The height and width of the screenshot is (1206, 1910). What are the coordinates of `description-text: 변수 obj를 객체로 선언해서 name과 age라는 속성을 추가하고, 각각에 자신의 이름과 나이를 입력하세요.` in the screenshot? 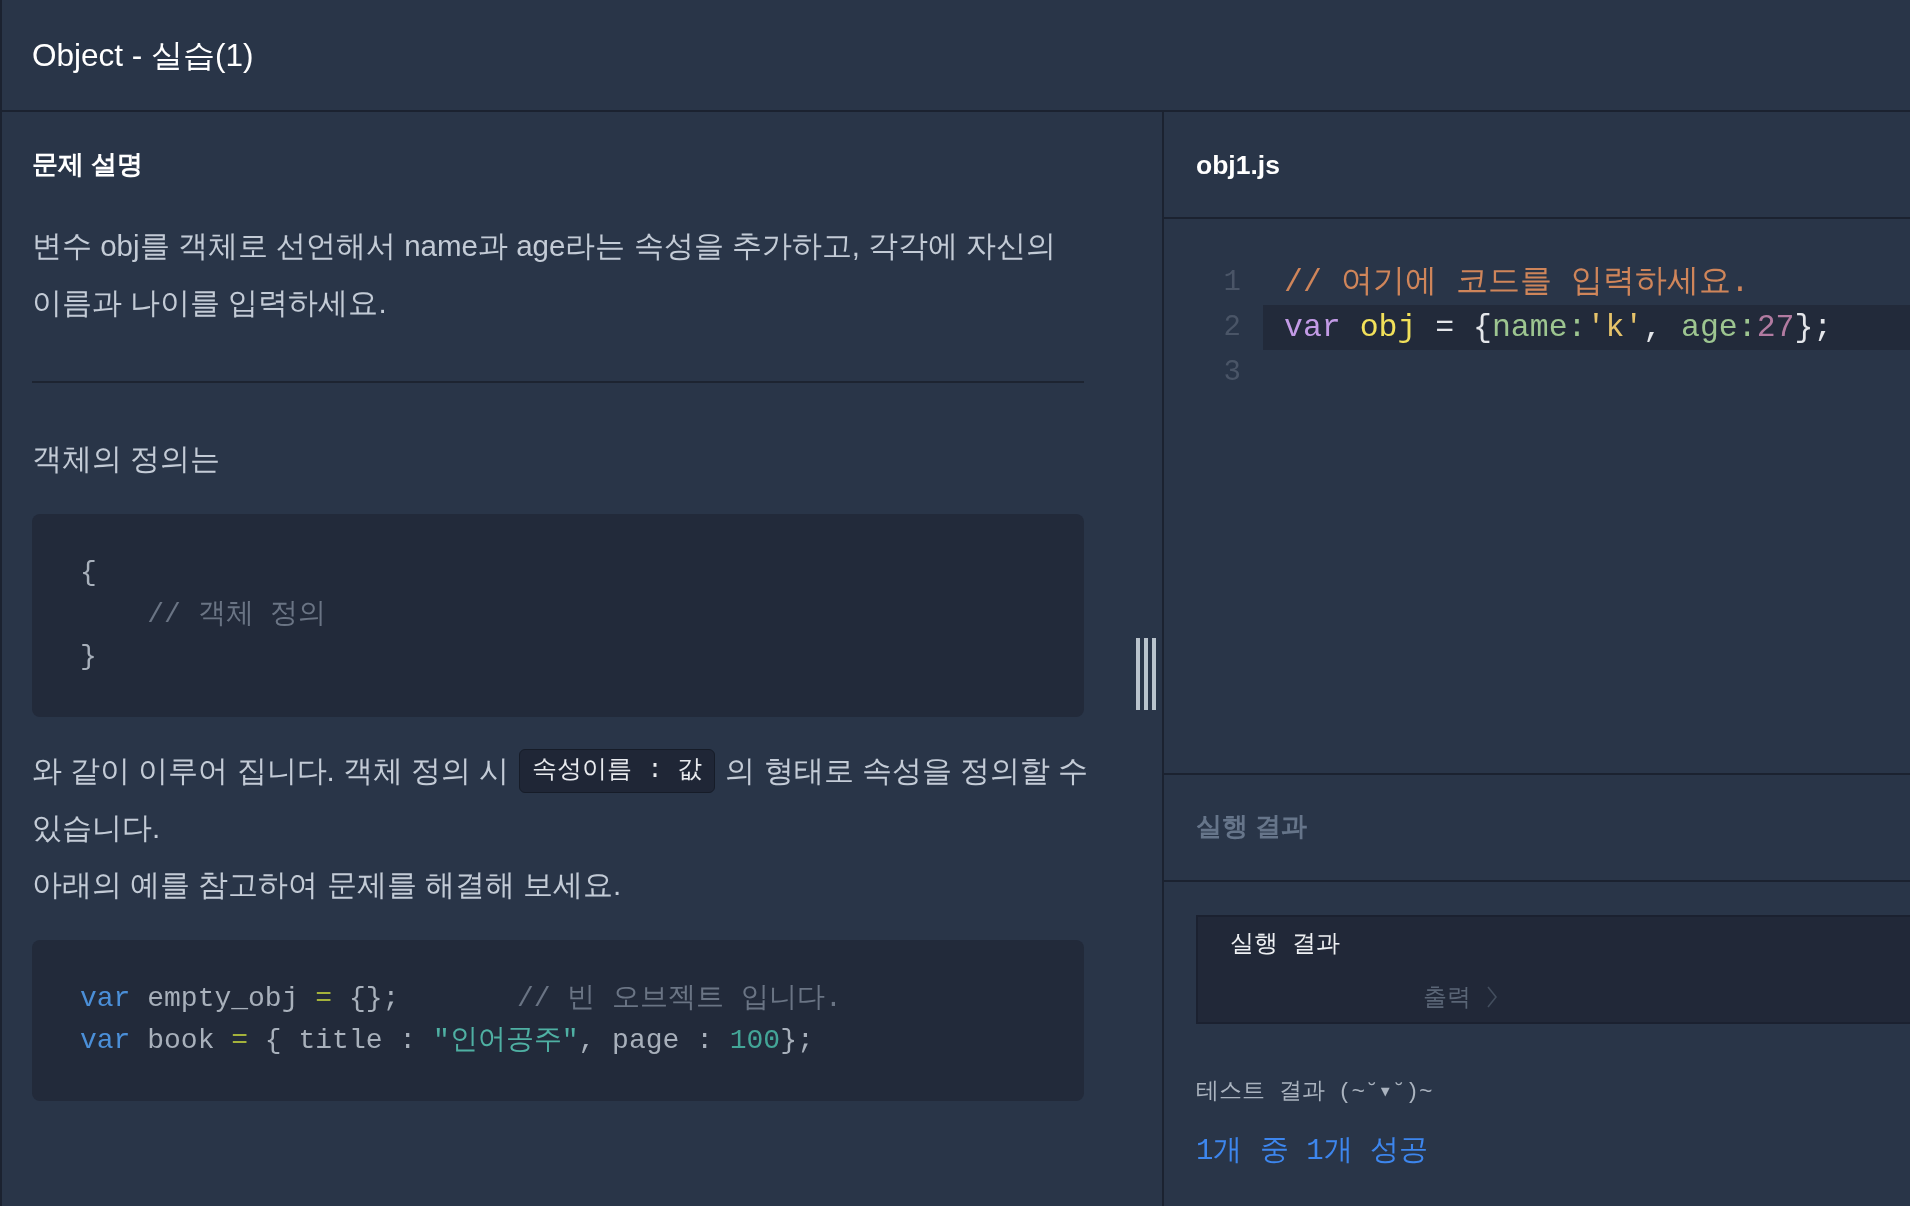 It's located at (545, 274).